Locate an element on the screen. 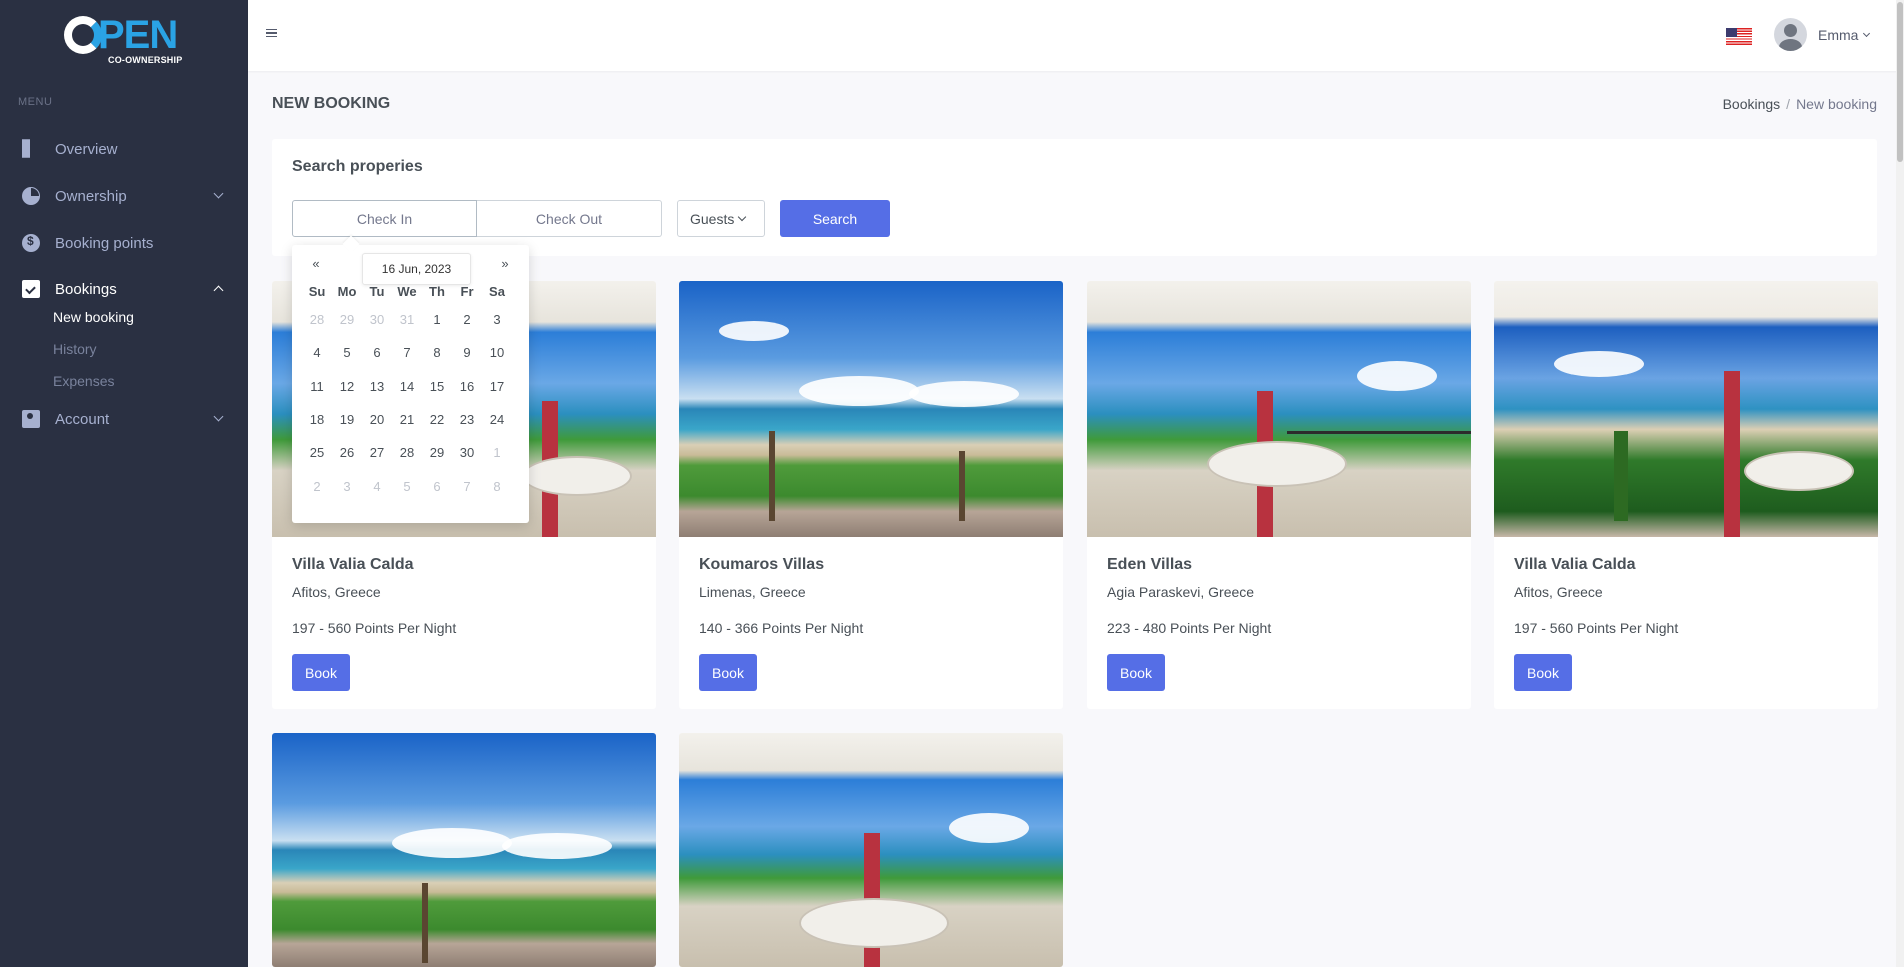 The image size is (1904, 967). calendar-day: 9 is located at coordinates (467, 352).